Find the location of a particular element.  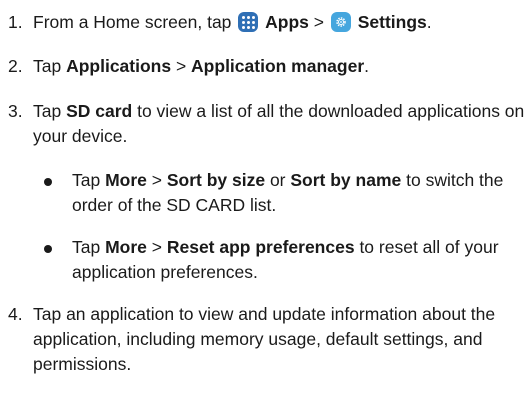

step-text: Tap Applications > Application manager. is located at coordinates (279, 66).